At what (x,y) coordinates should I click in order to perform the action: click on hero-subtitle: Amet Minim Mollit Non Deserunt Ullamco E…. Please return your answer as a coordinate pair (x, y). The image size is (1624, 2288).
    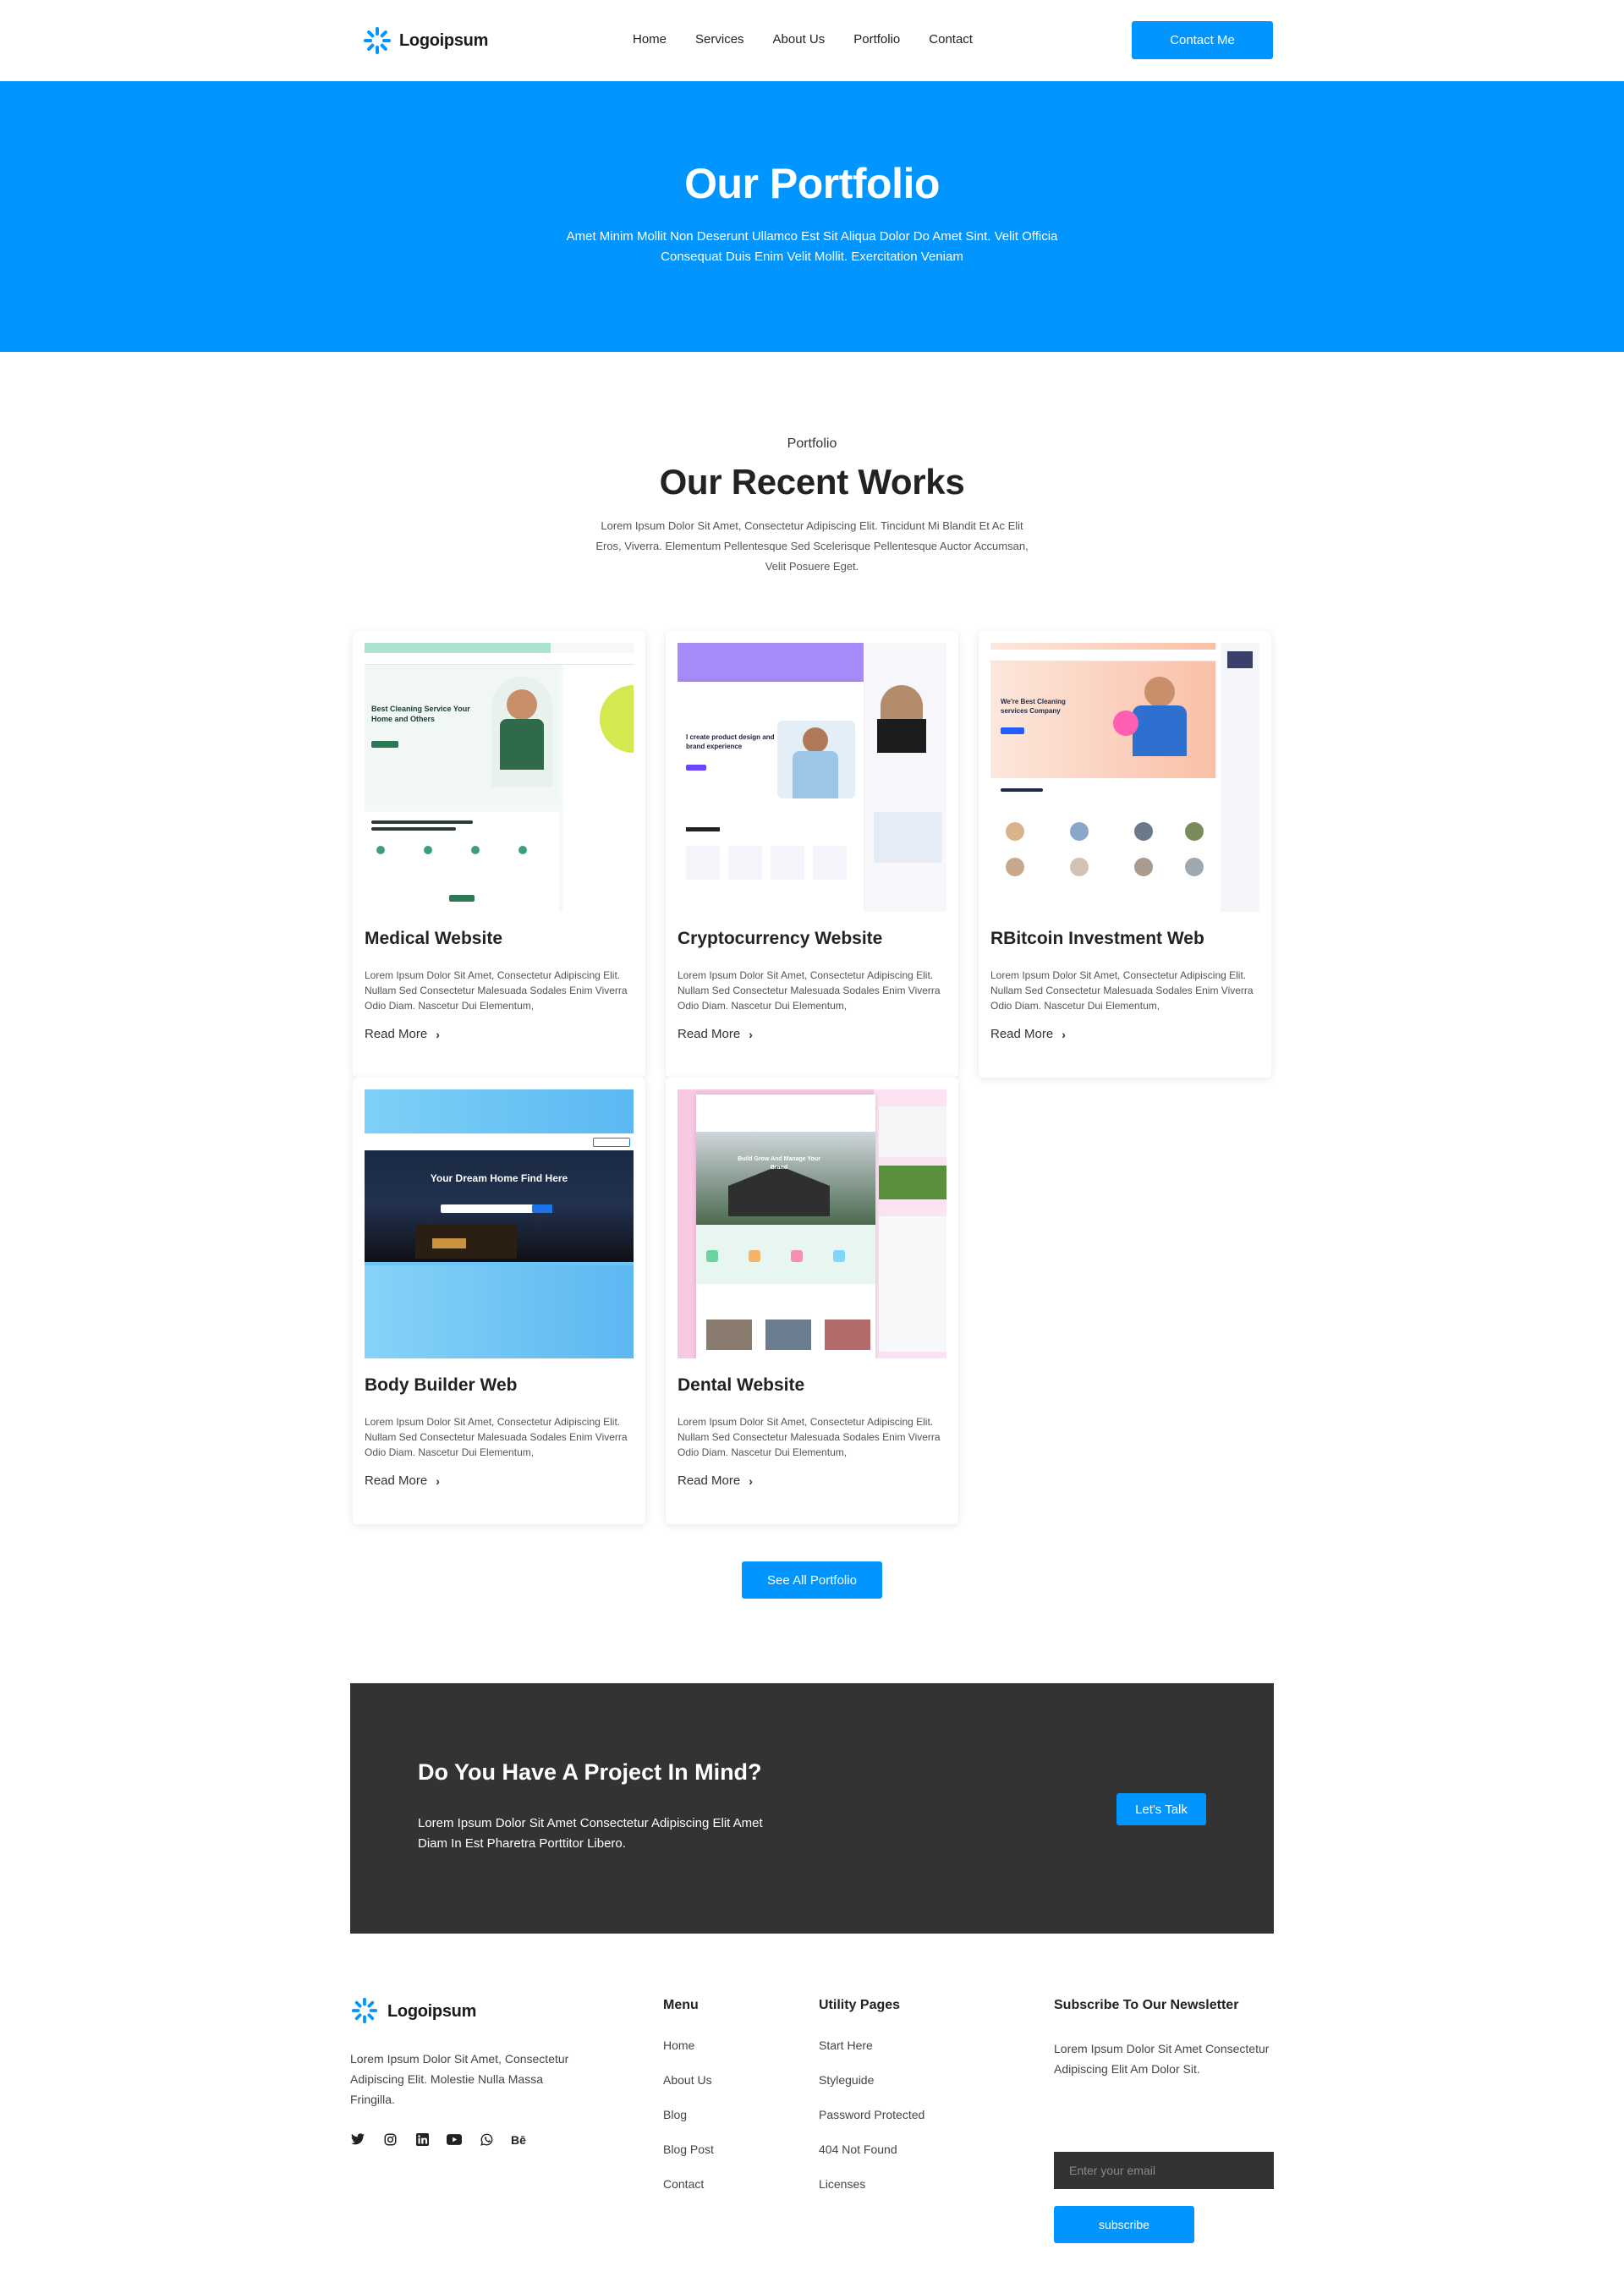
    Looking at the image, I should click on (812, 246).